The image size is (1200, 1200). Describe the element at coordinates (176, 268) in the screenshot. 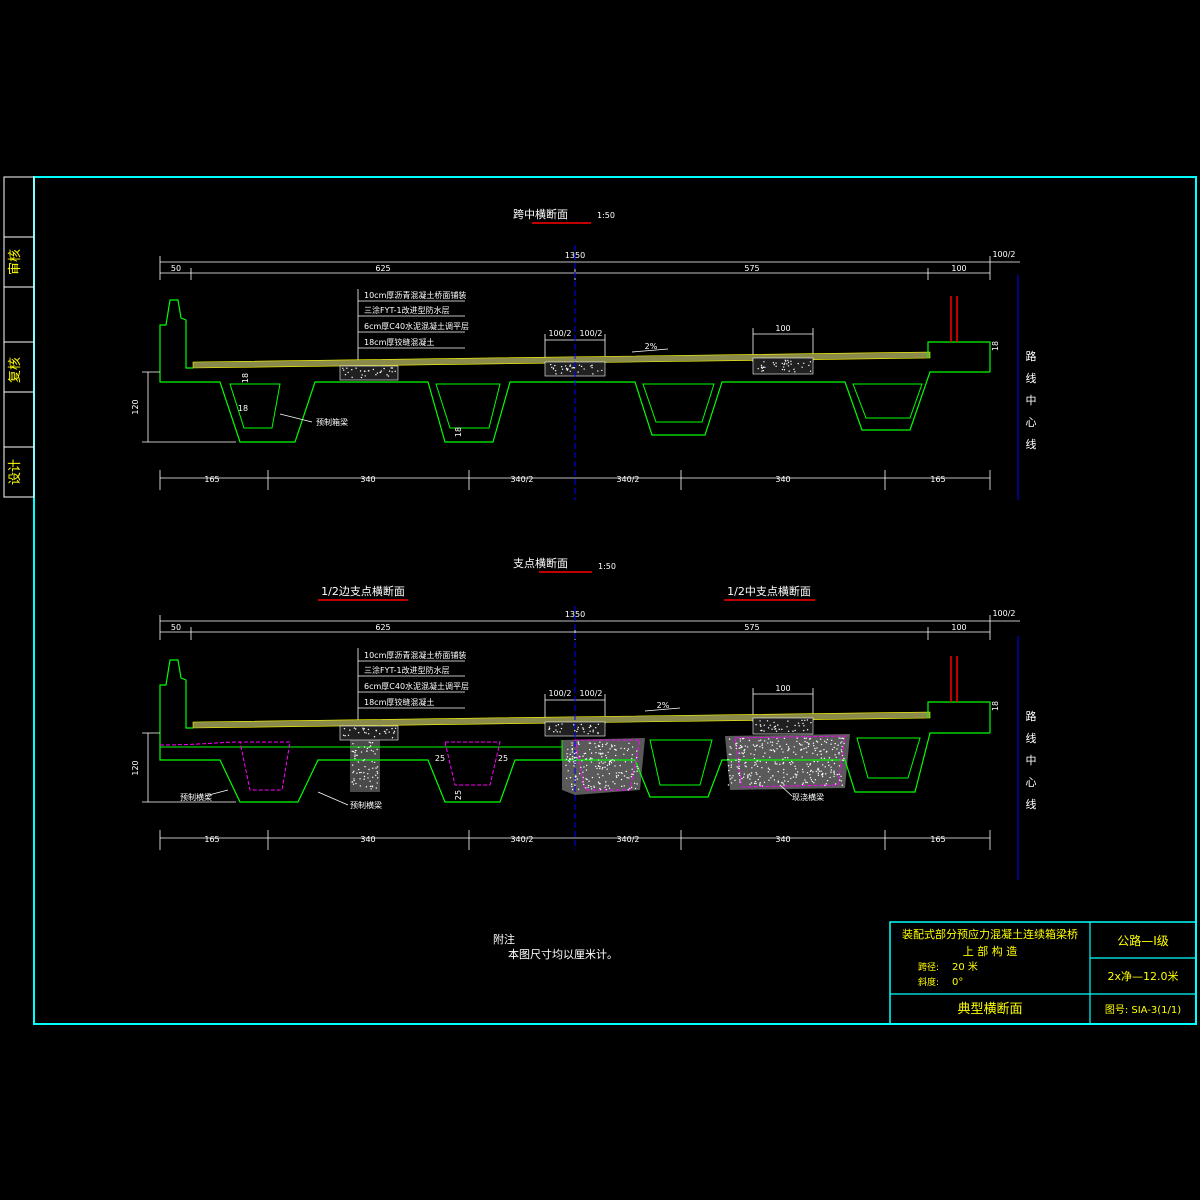

I see `s1-dim-d1: 50` at that location.